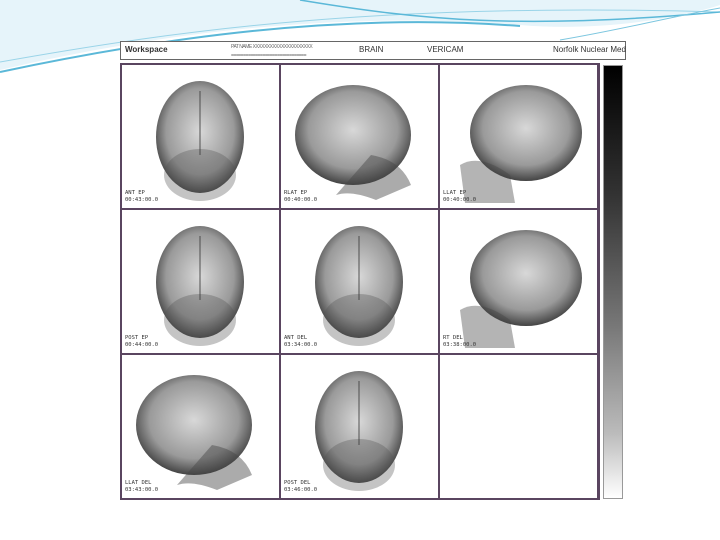 This screenshot has height=540, width=720. Describe the element at coordinates (453, 338) in the screenshot. I see `scan-view: RT DEL` at that location.